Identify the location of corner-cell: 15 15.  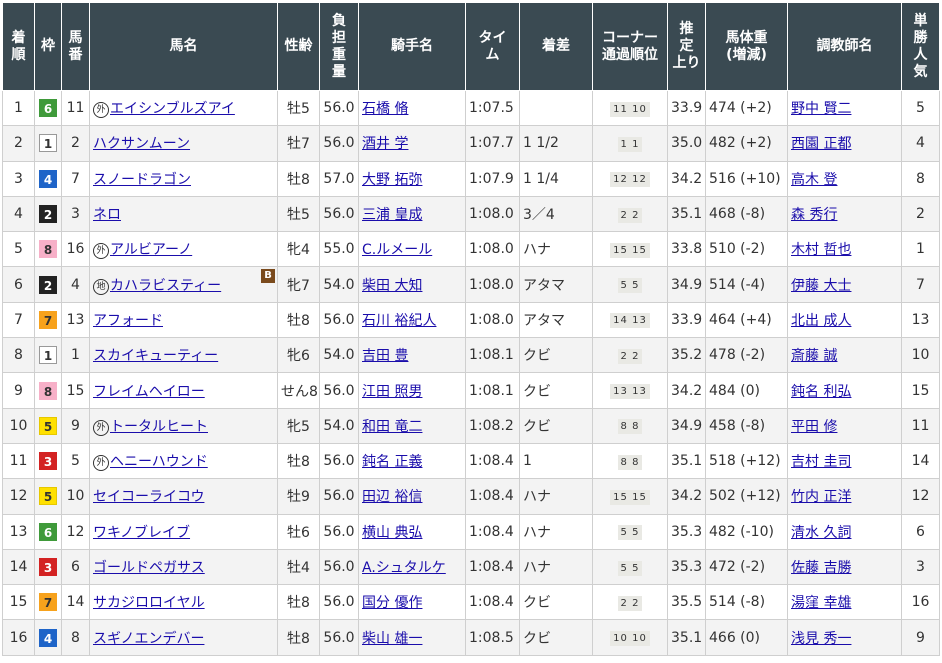
(630, 496).